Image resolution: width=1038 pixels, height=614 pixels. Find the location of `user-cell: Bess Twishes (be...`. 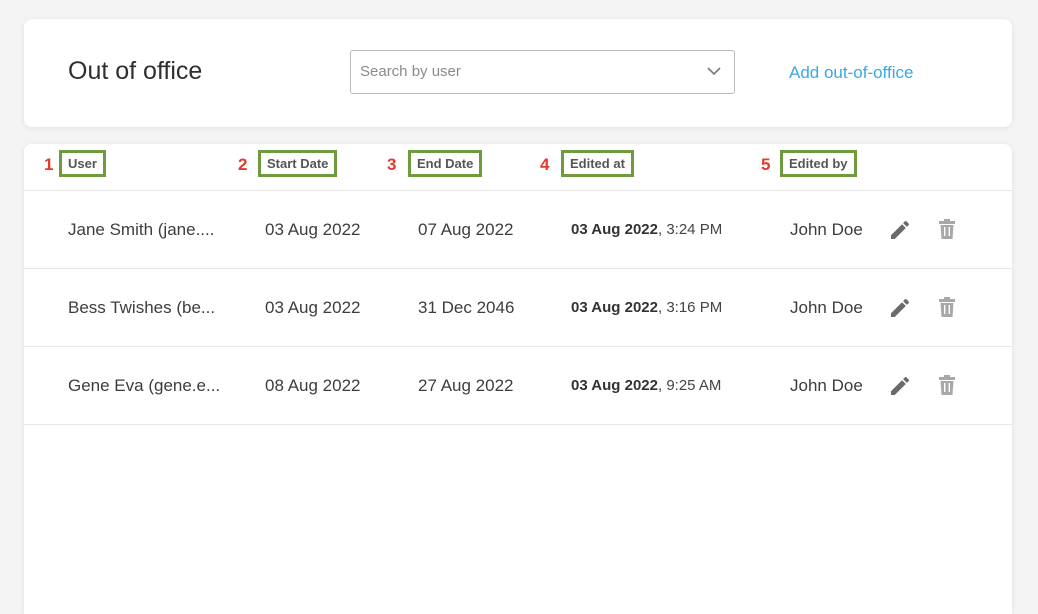

user-cell: Bess Twishes (be... is located at coordinates (142, 307).